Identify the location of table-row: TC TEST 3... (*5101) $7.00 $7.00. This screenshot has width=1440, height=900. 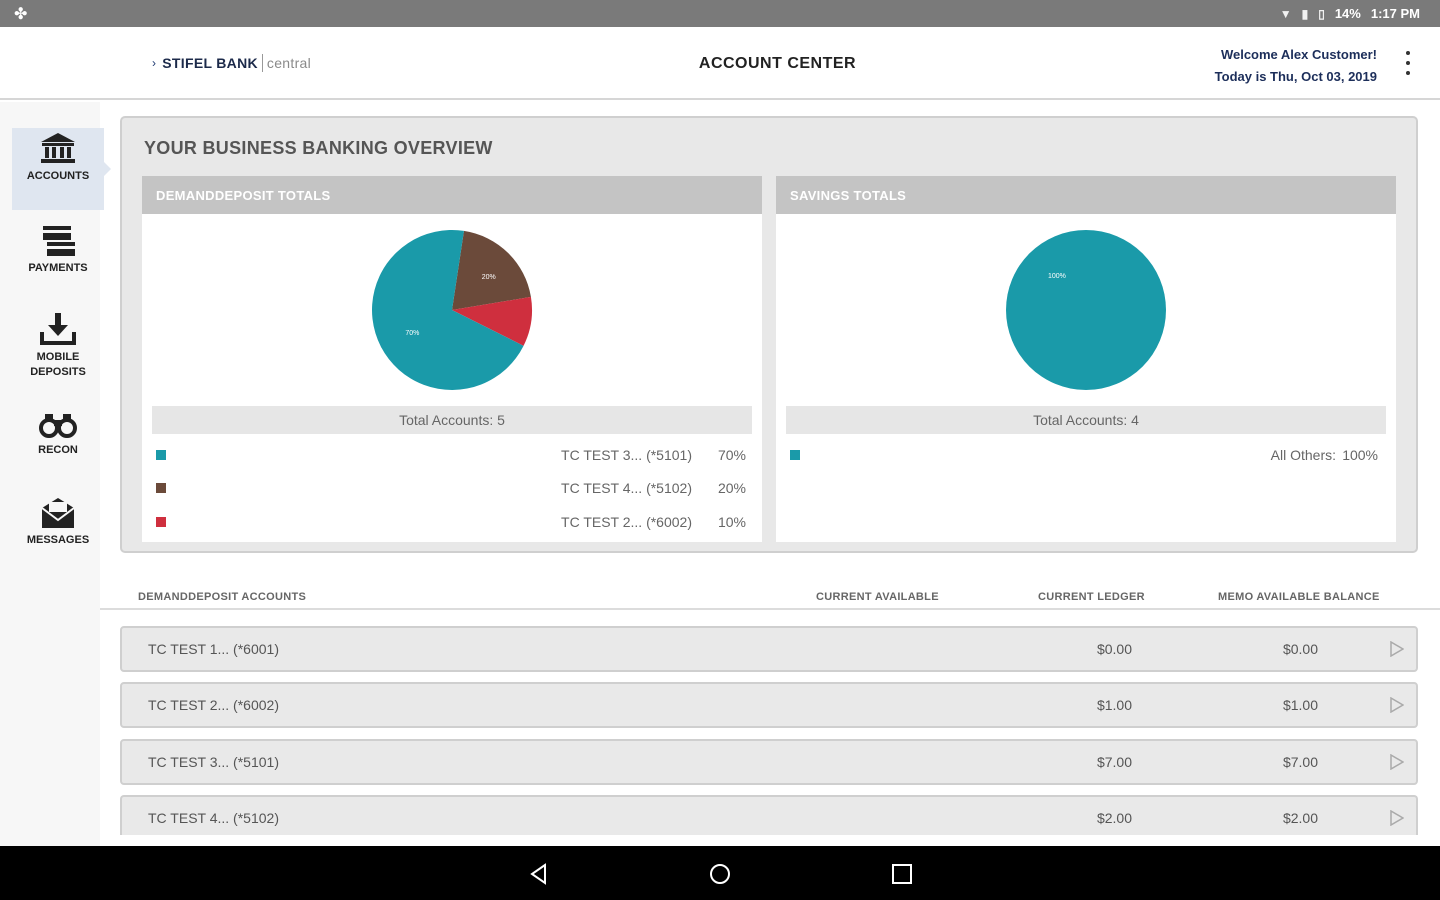
(769, 762).